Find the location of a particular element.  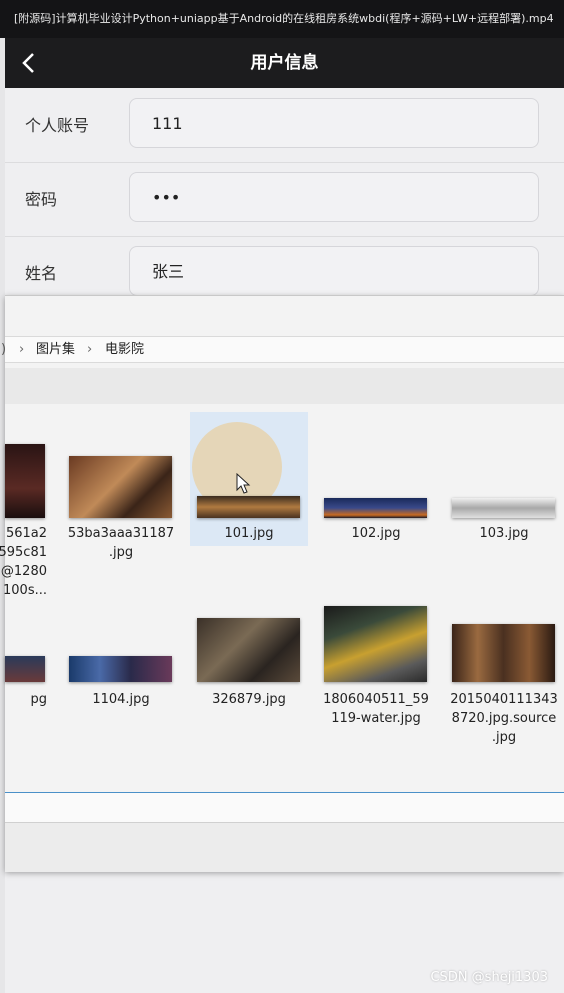

form-row-account: 个人账号 111 is located at coordinates (284, 125).